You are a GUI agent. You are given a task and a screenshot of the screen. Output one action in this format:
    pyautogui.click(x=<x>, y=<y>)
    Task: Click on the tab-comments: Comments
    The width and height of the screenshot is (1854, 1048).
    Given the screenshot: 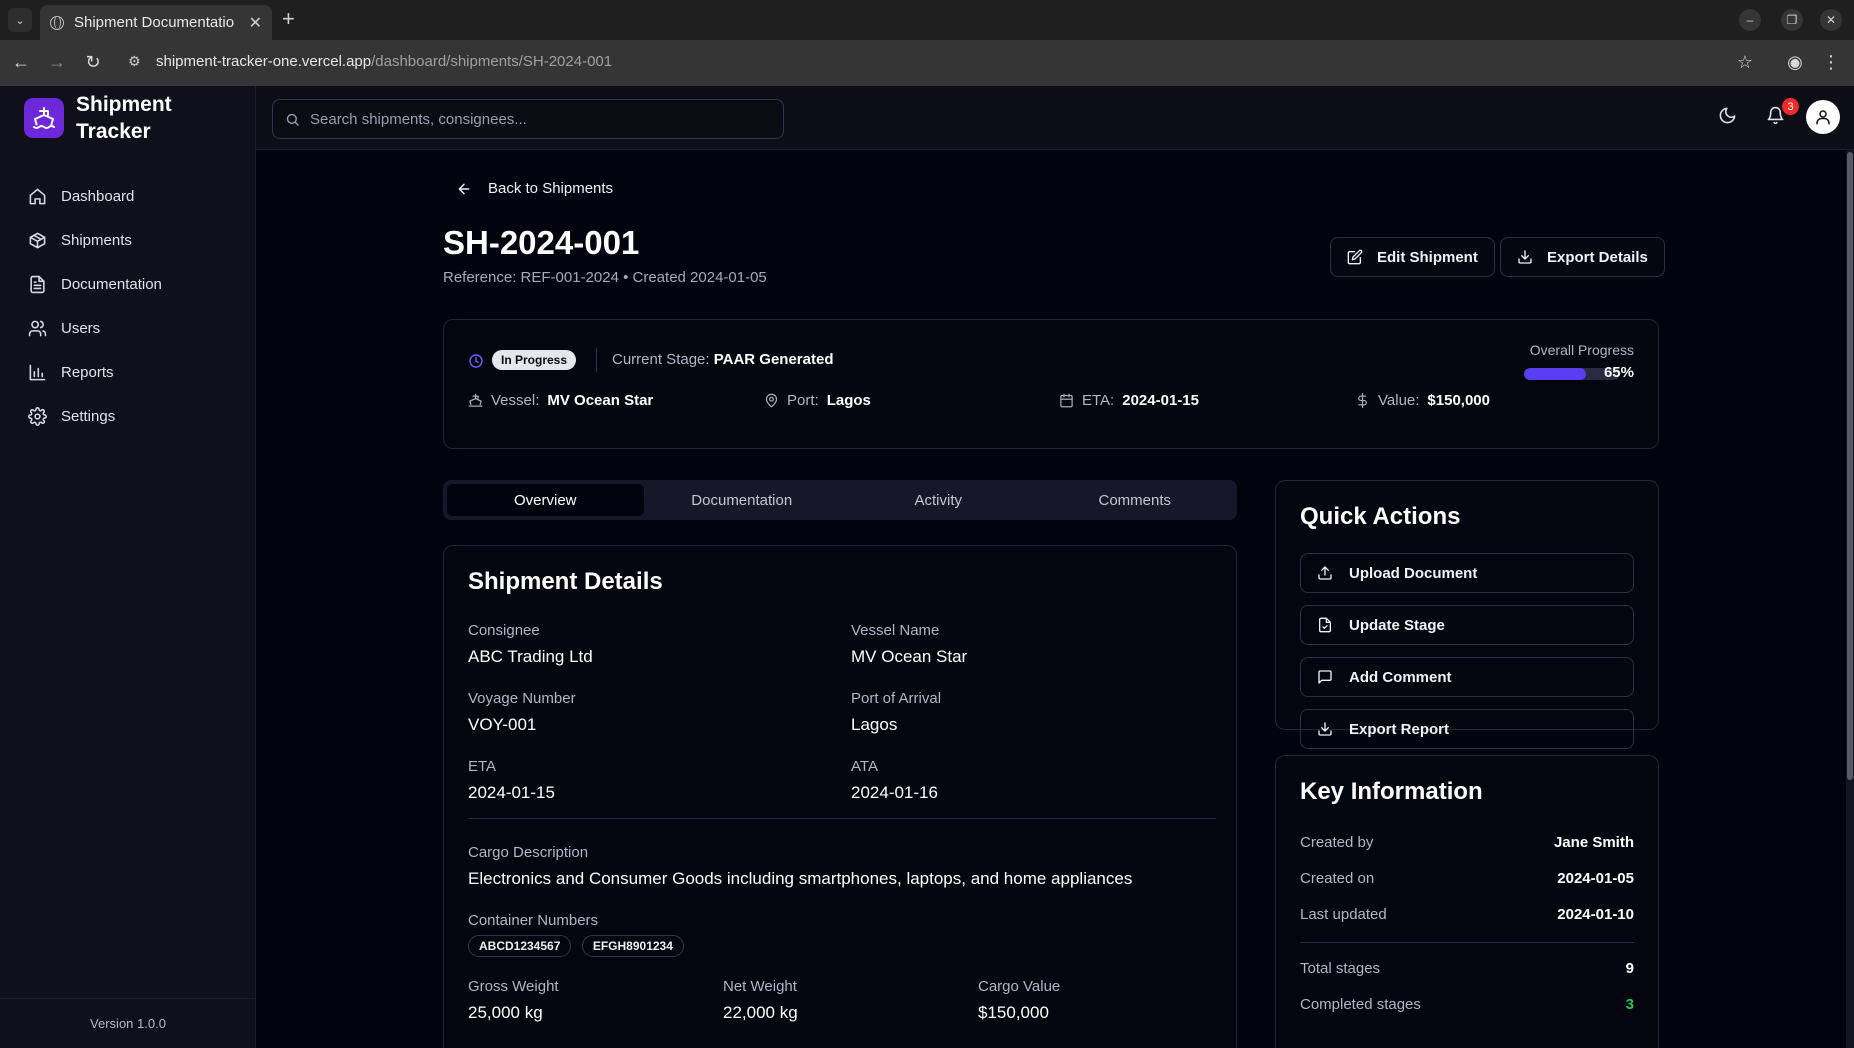 What is the action you would take?
    pyautogui.click(x=1135, y=500)
    